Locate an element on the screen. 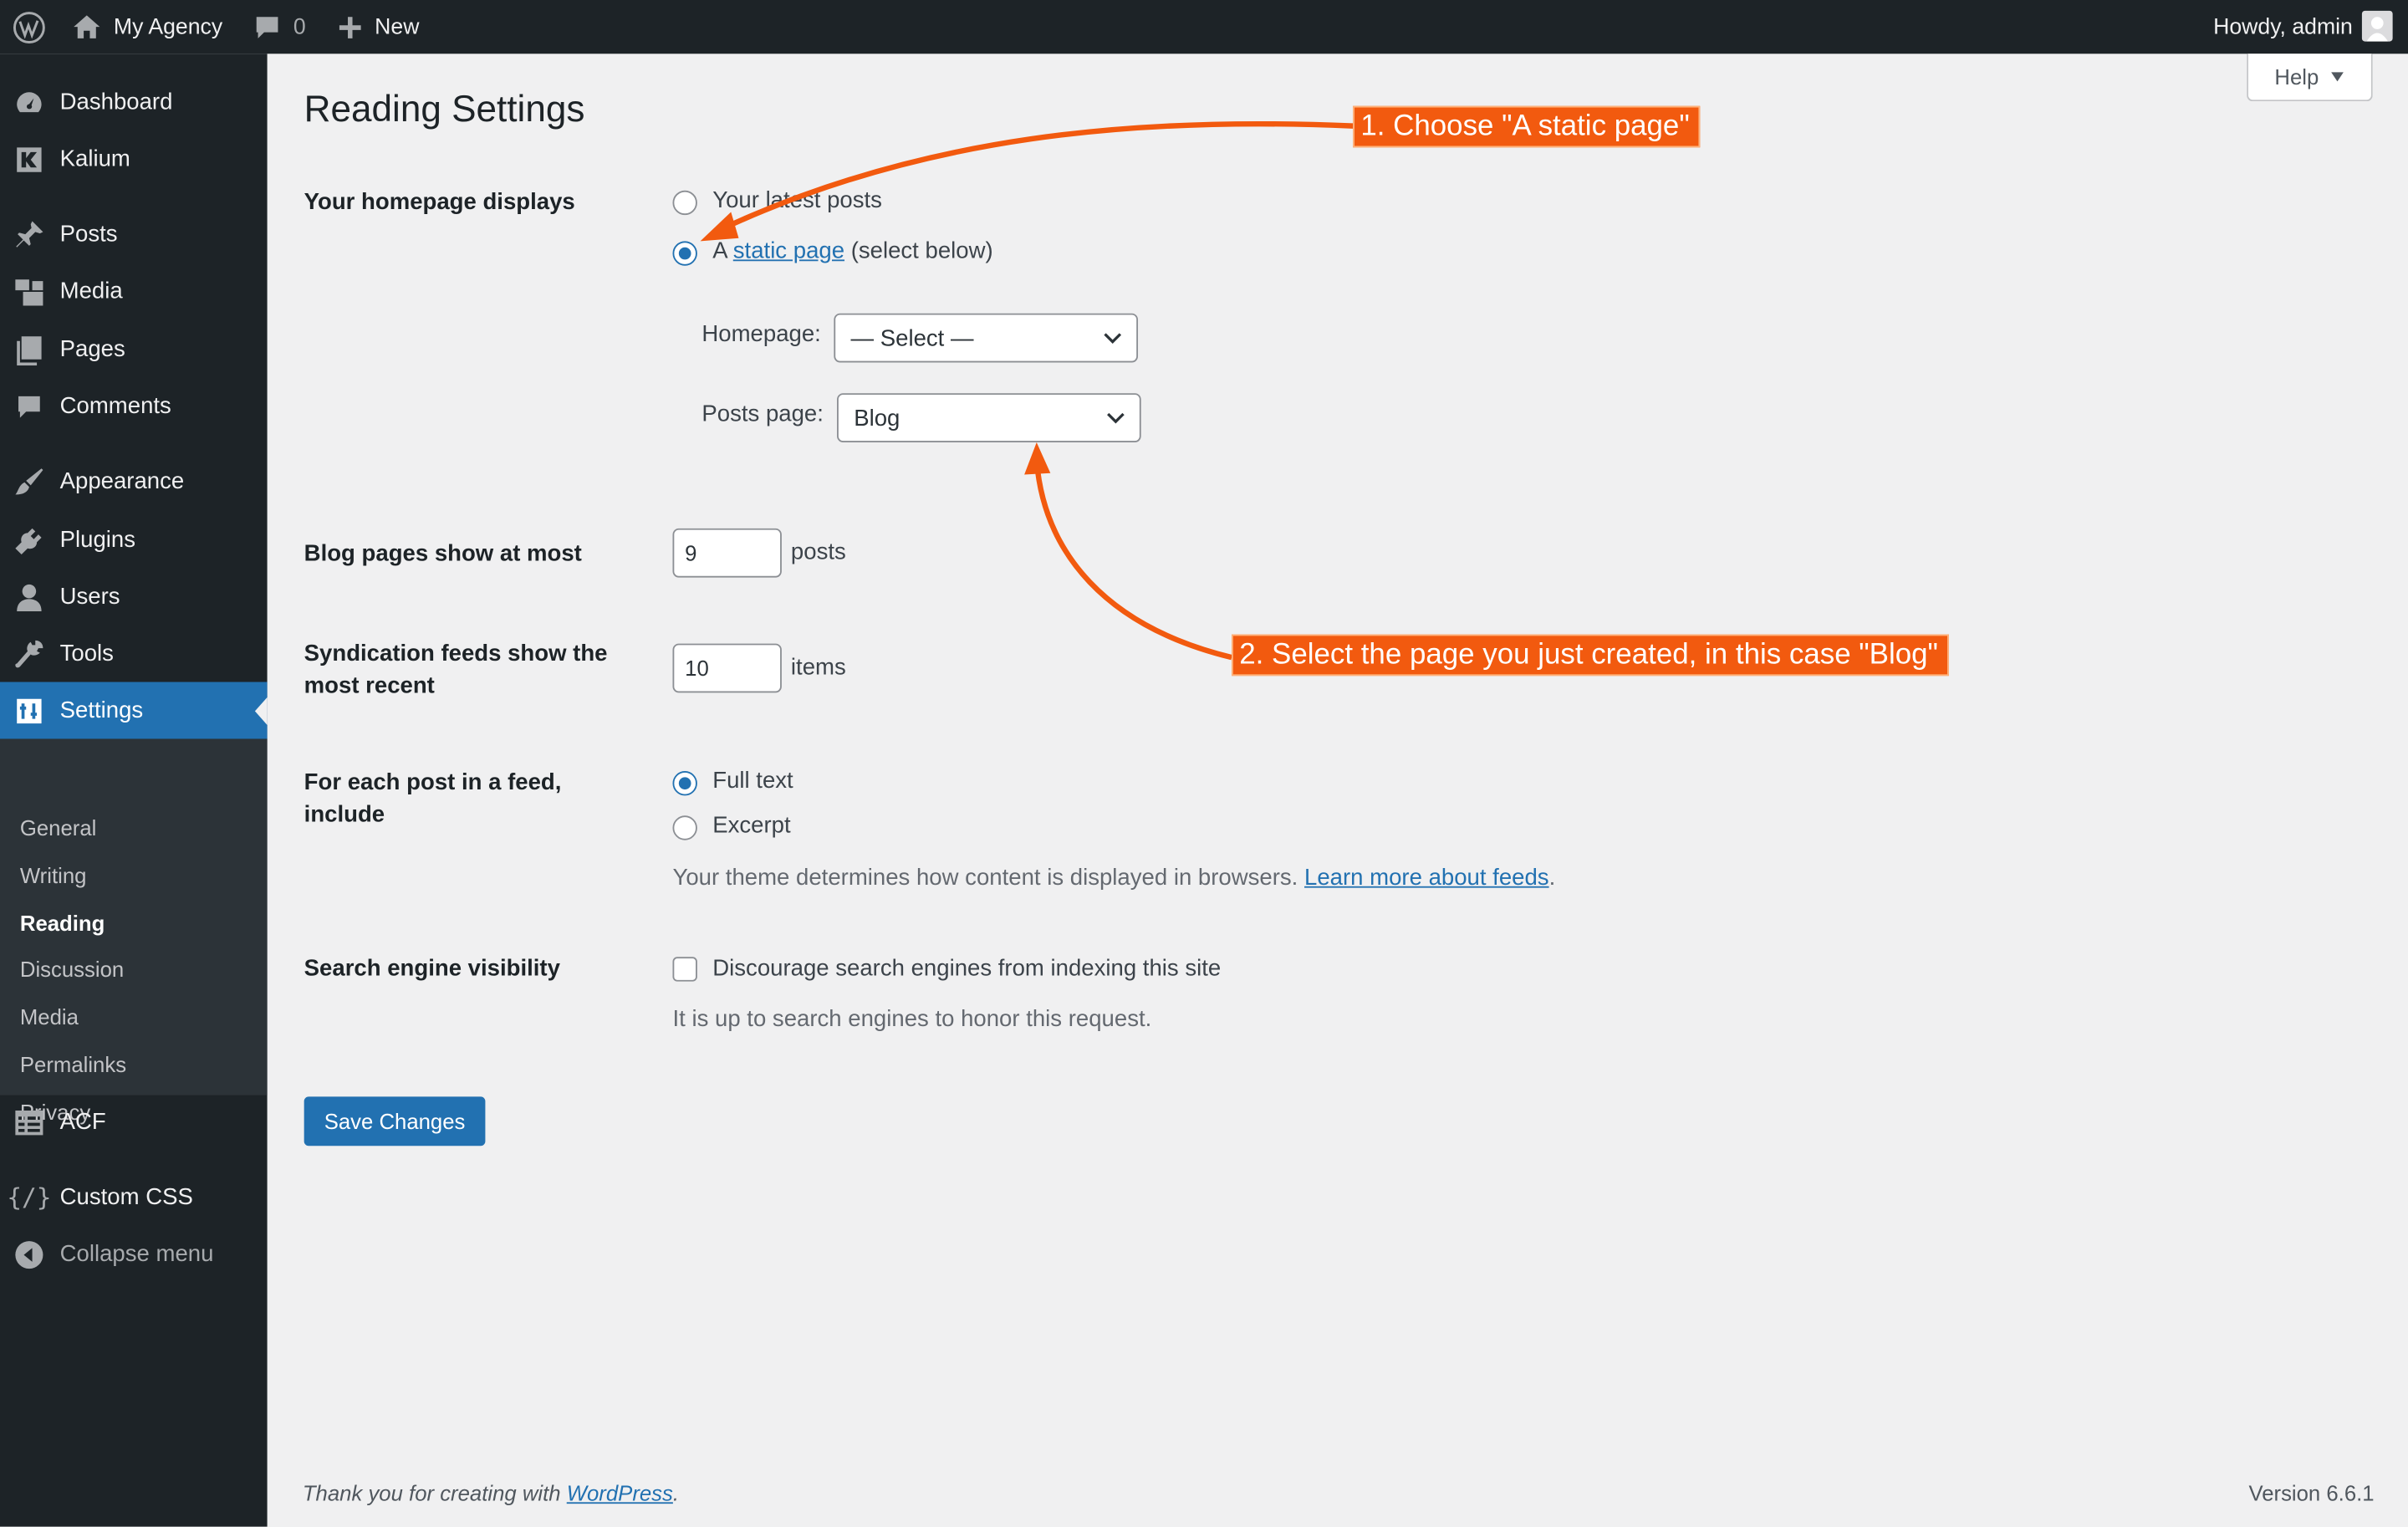 This screenshot has width=2408, height=1527. wrench-icon is located at coordinates (29, 654).